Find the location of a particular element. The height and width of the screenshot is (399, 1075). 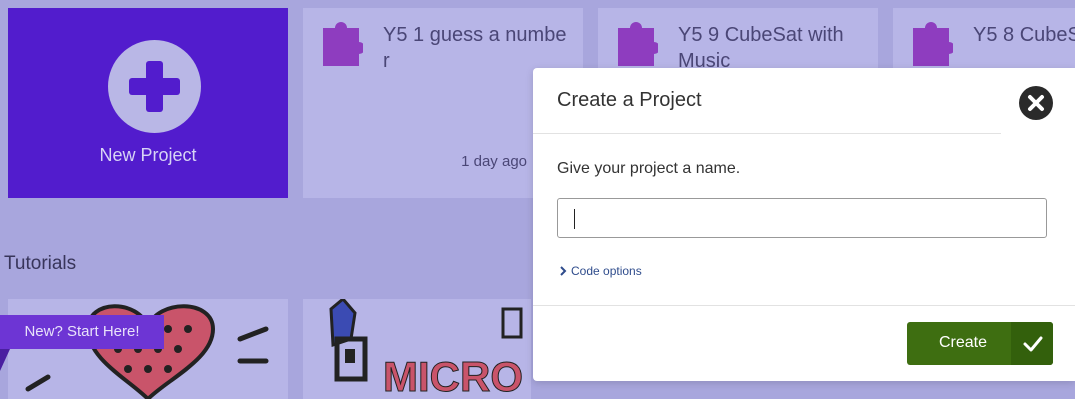

create-button: Create is located at coordinates (980, 343).